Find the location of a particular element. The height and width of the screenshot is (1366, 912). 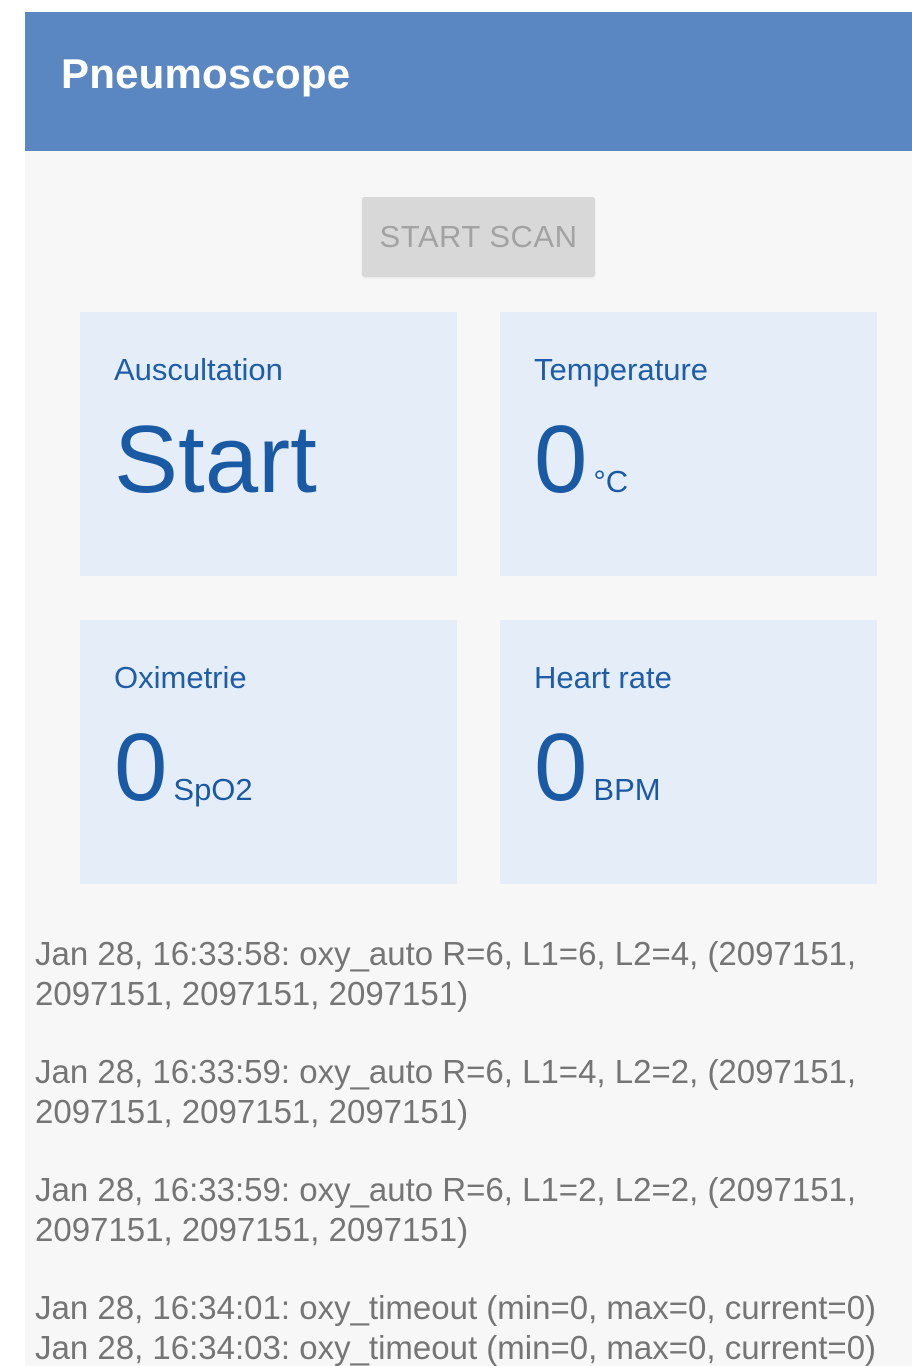

auscultation-tile: Auscultation Start is located at coordinates (268, 444).